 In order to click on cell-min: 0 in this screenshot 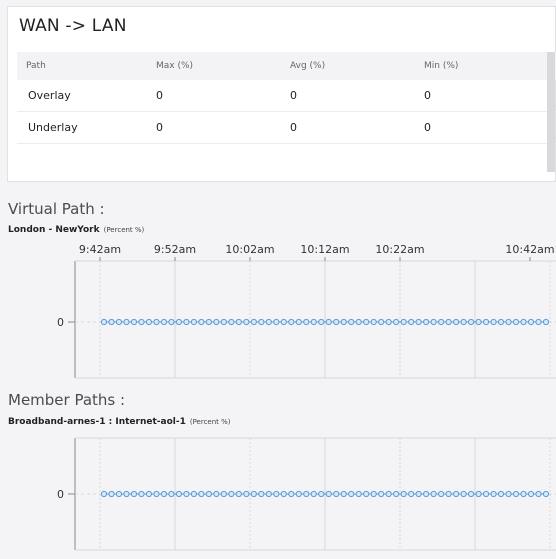, I will do `click(485, 96)`.